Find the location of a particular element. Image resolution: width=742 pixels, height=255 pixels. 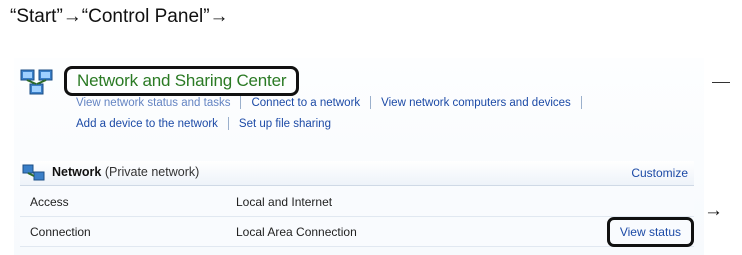

connection-label: Connection is located at coordinates (60, 232).